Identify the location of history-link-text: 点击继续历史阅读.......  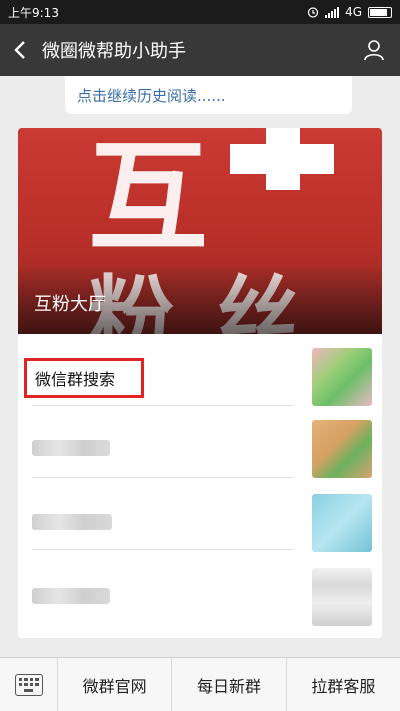
(151, 95).